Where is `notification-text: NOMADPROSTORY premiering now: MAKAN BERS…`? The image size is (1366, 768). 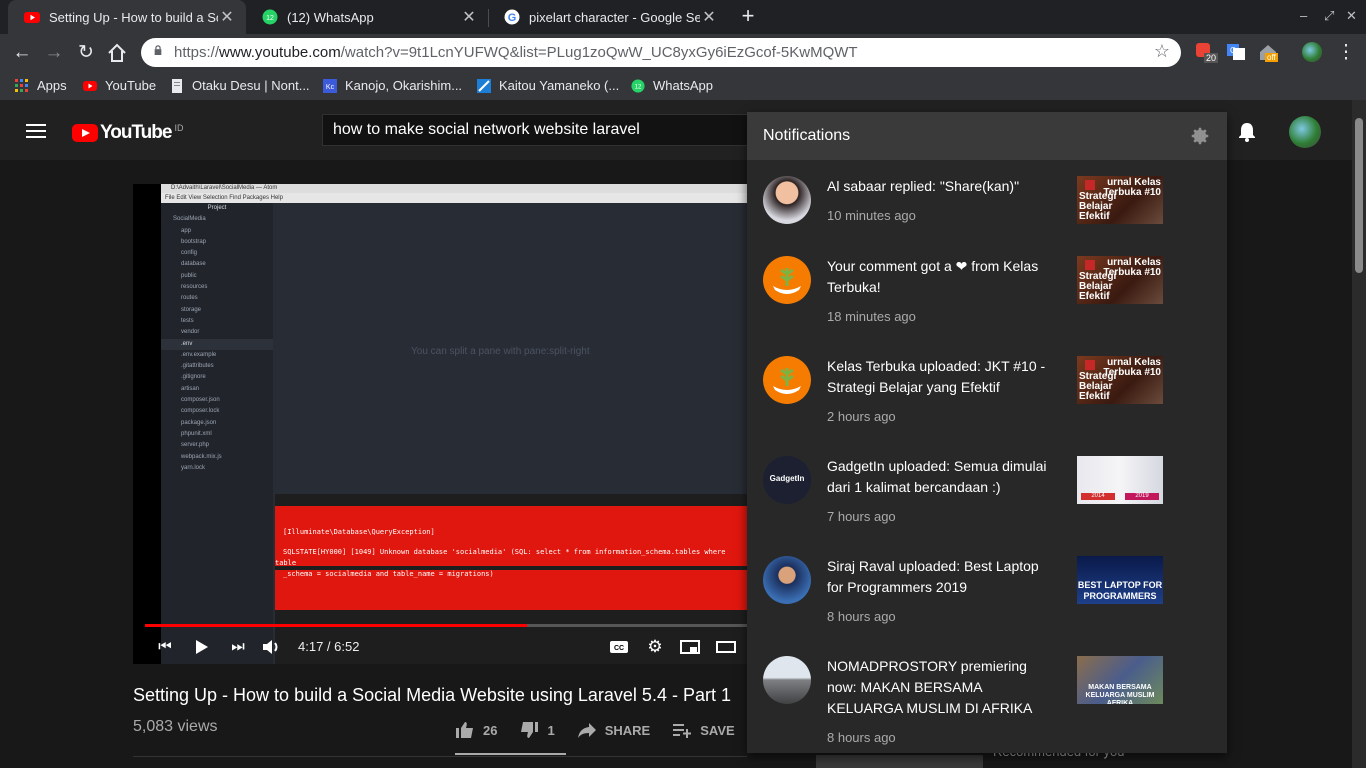 notification-text: NOMADPROSTORY premiering now: MAKAN BERS… is located at coordinates (942, 702).